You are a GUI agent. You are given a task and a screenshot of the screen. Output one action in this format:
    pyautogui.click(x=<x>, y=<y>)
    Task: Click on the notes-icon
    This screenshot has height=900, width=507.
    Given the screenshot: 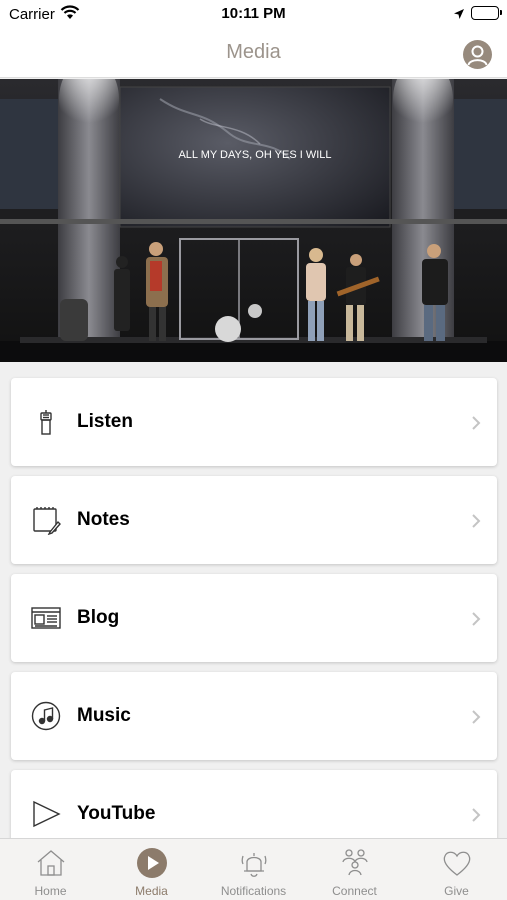 What is the action you would take?
    pyautogui.click(x=46, y=520)
    